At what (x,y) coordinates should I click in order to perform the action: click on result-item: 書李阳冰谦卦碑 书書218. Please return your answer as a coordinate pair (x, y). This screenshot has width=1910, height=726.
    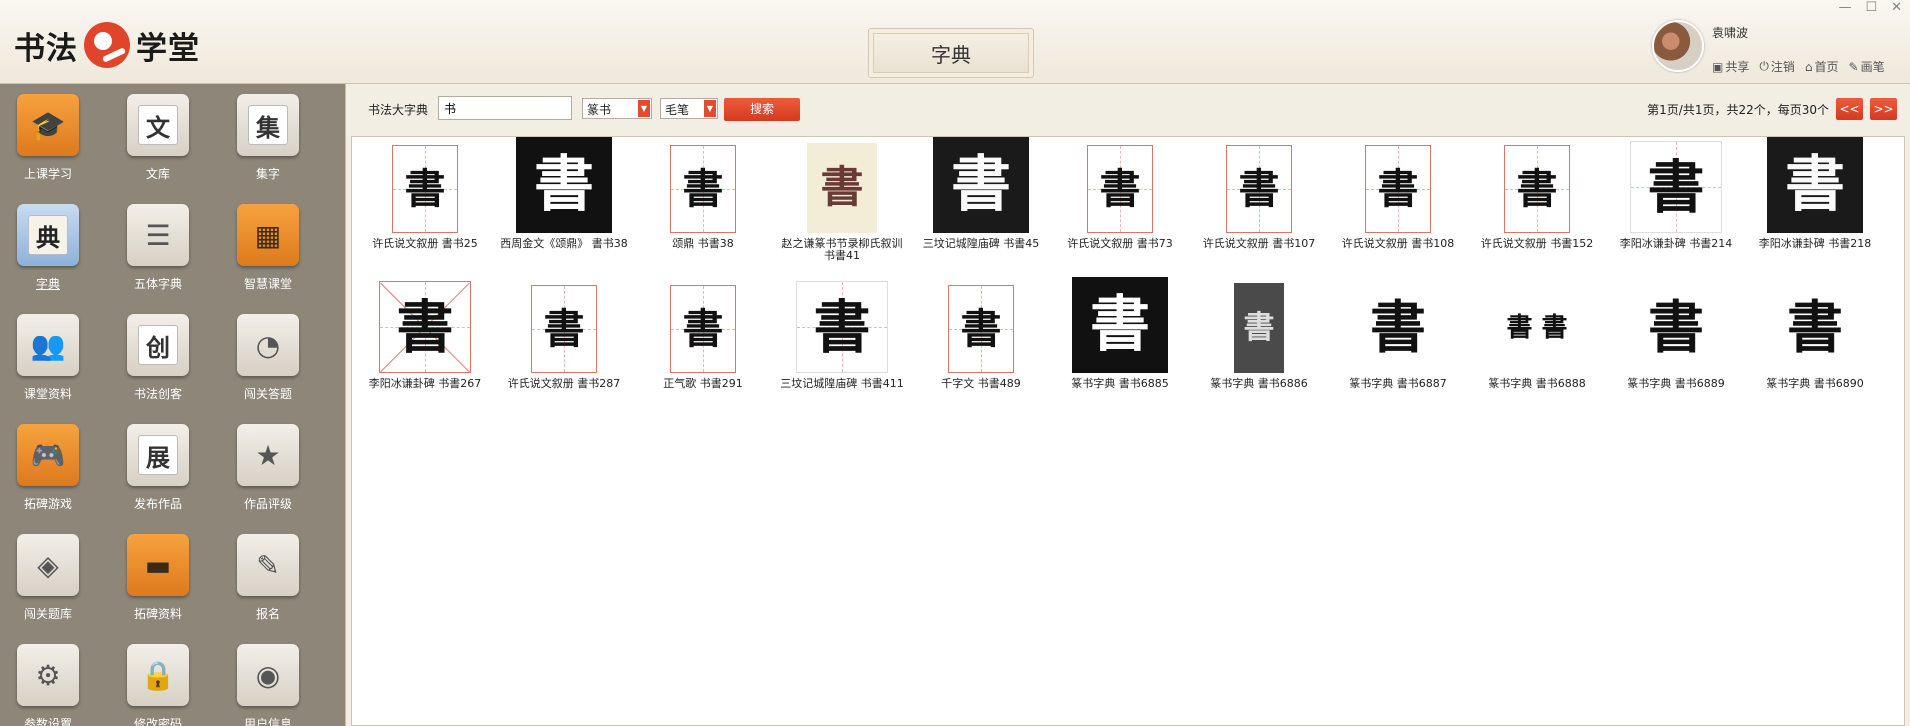
    Looking at the image, I should click on (1815, 202).